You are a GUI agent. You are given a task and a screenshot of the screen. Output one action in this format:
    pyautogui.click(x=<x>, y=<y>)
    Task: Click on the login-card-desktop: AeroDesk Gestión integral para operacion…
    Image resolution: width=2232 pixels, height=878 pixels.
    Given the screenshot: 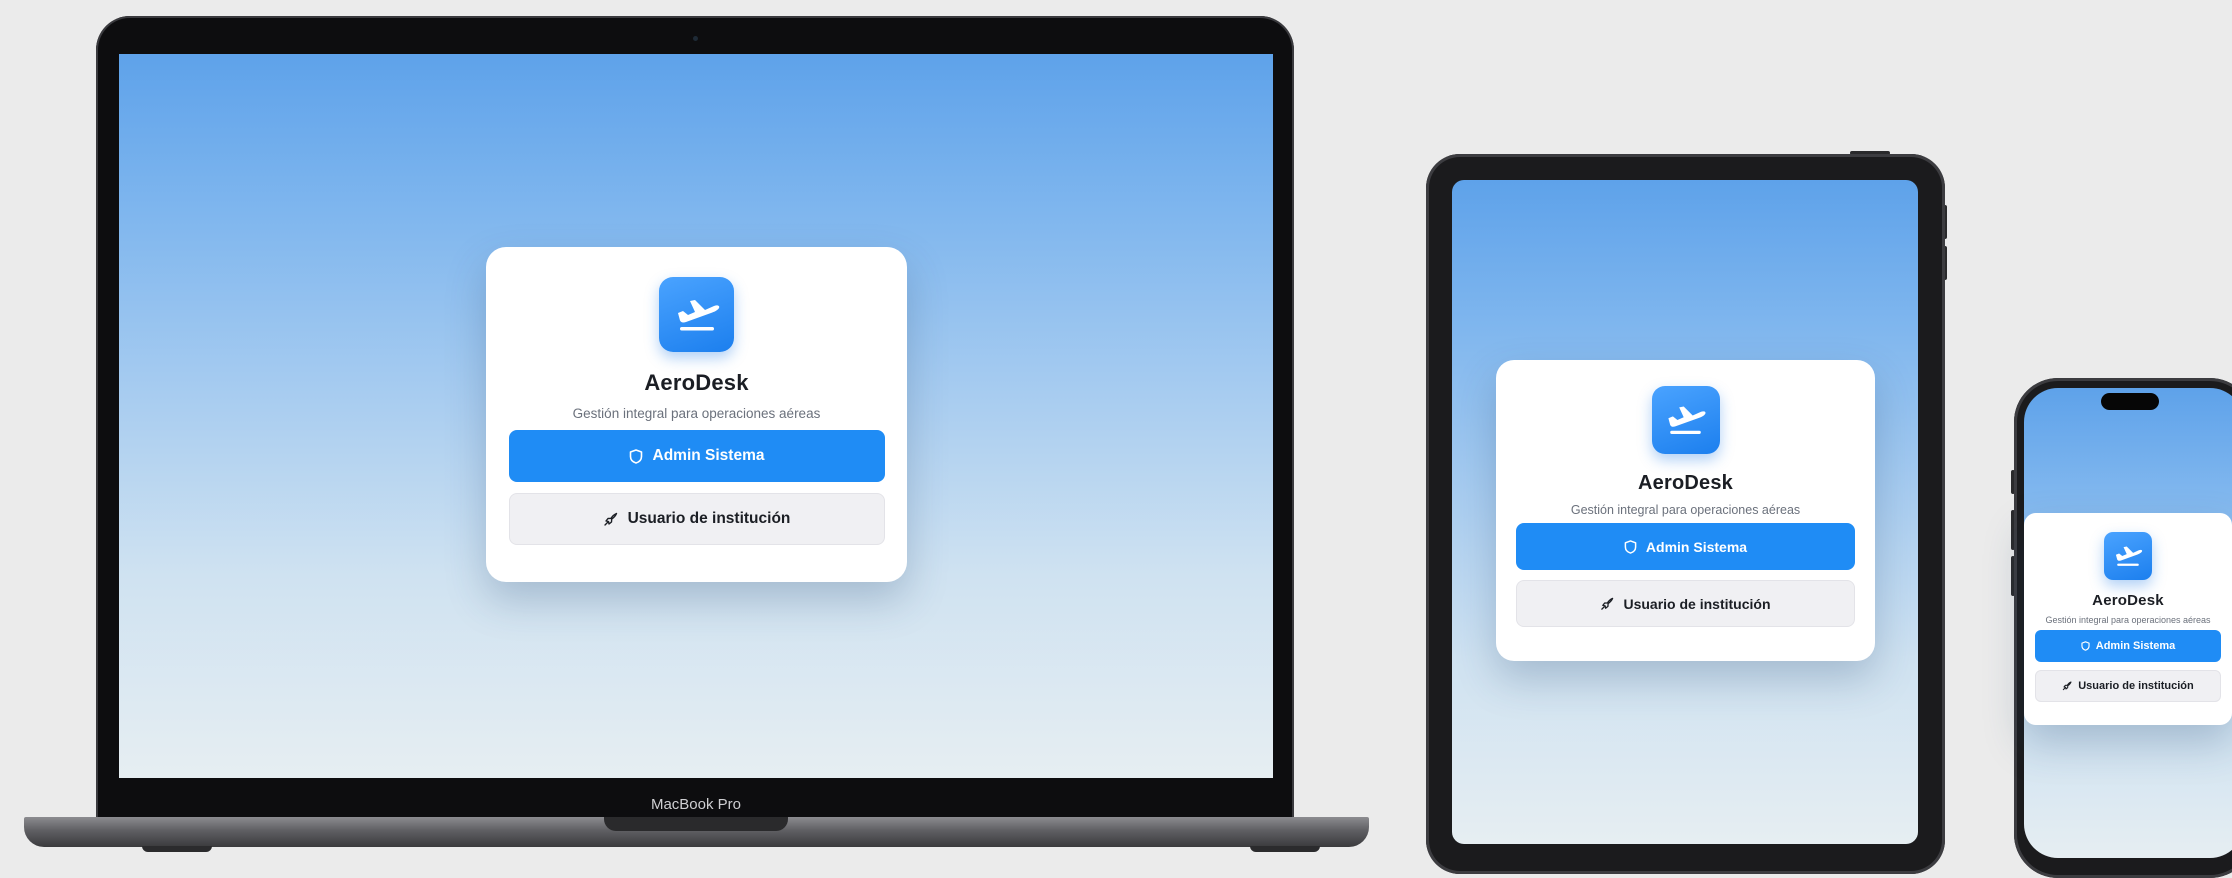 What is the action you would take?
    pyautogui.click(x=696, y=414)
    